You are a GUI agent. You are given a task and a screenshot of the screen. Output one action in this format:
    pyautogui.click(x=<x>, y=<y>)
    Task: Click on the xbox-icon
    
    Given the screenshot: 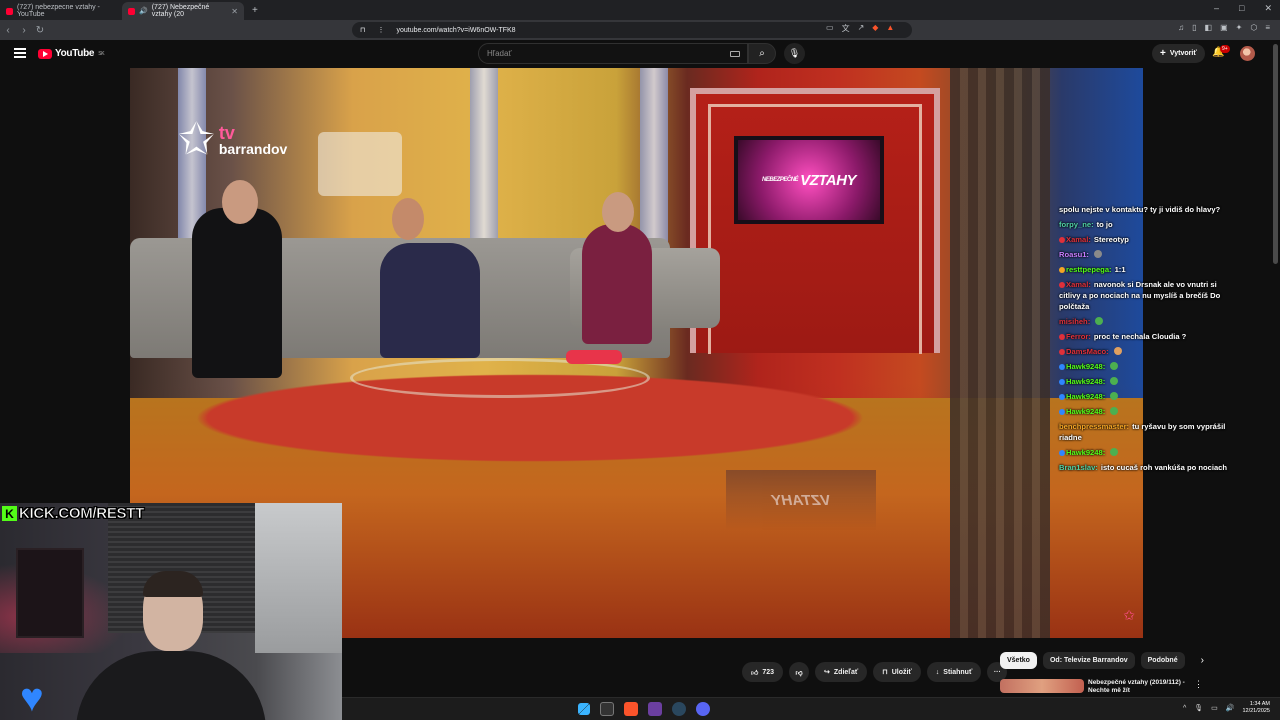 What is the action you would take?
    pyautogui.click(x=607, y=709)
    